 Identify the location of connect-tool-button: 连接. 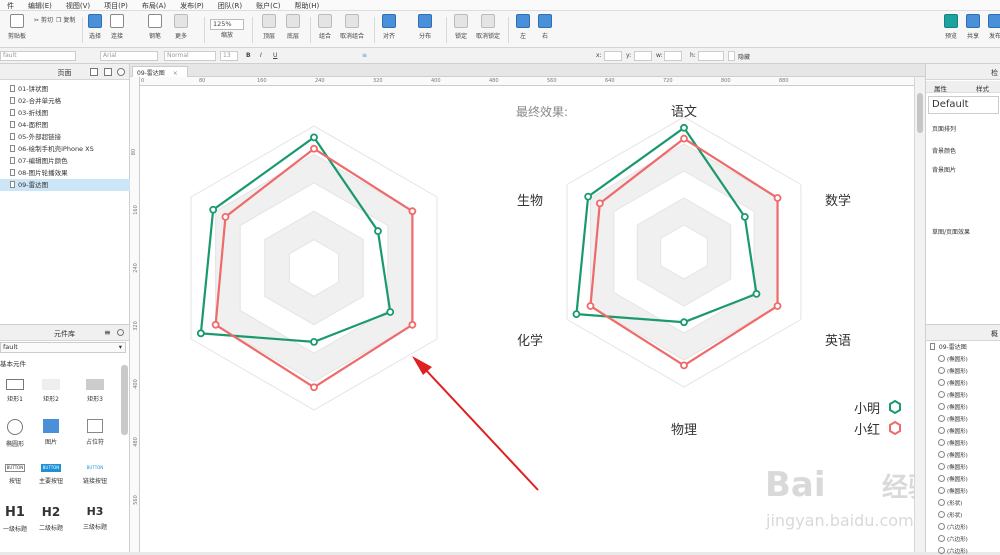
(117, 27).